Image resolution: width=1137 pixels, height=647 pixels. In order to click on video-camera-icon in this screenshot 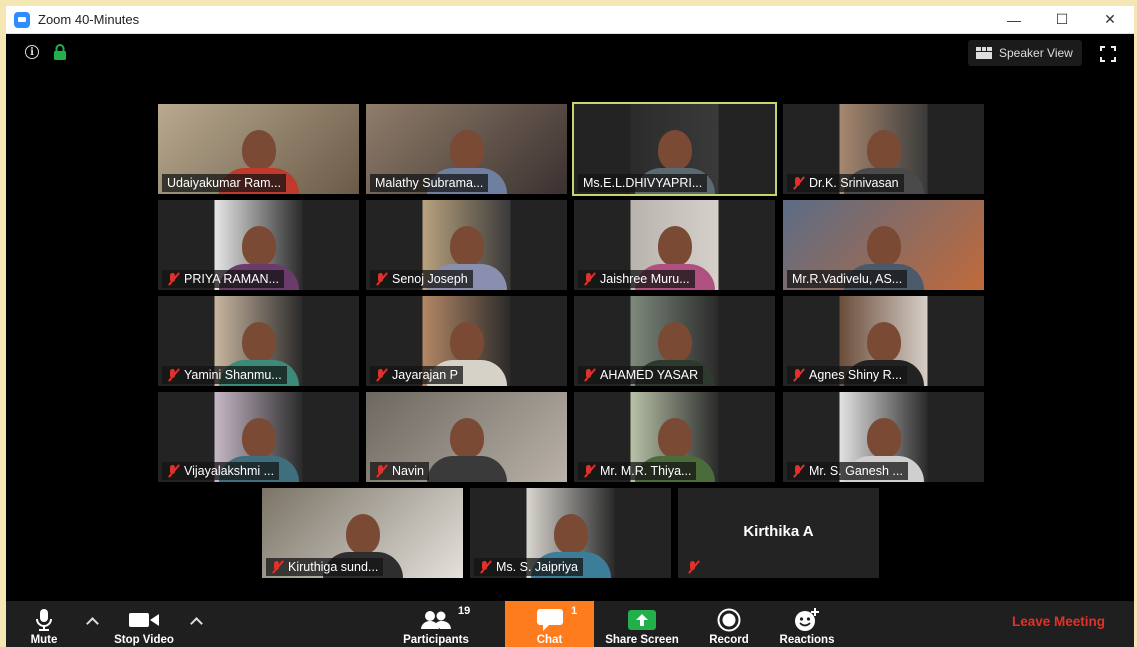, I will do `click(144, 620)`.